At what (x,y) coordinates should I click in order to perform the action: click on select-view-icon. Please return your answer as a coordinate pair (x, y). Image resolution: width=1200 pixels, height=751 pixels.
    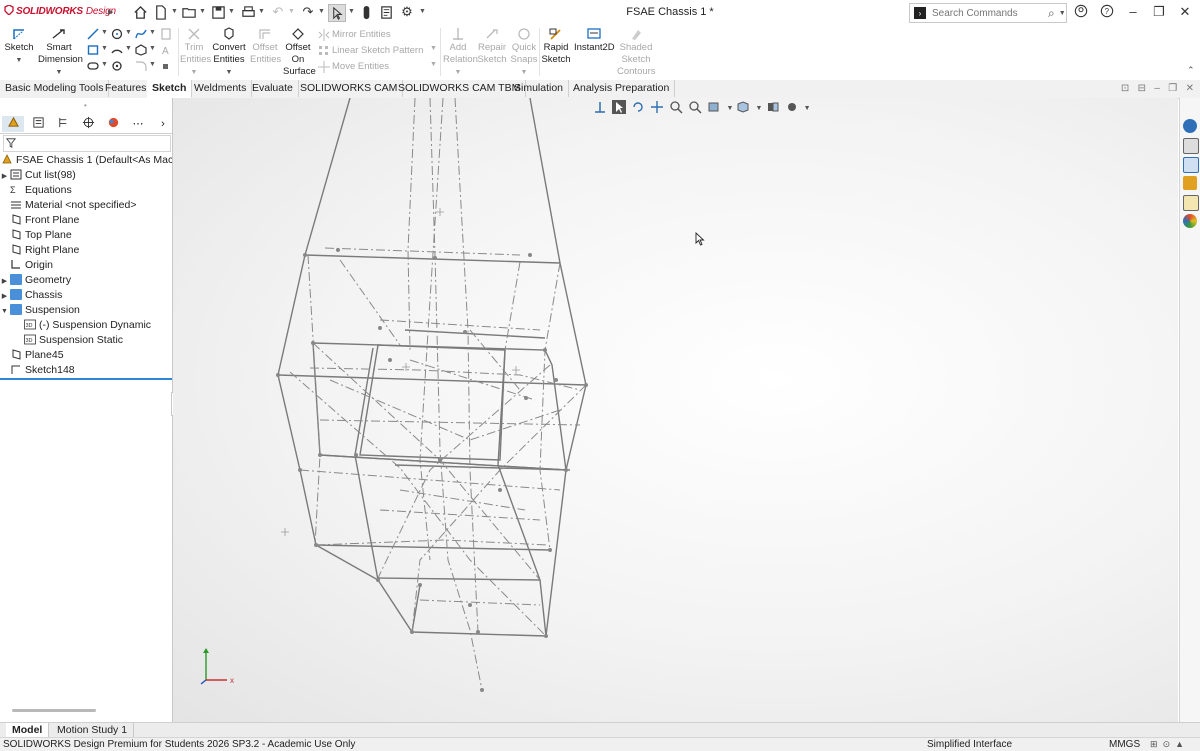
    Looking at the image, I should click on (619, 107).